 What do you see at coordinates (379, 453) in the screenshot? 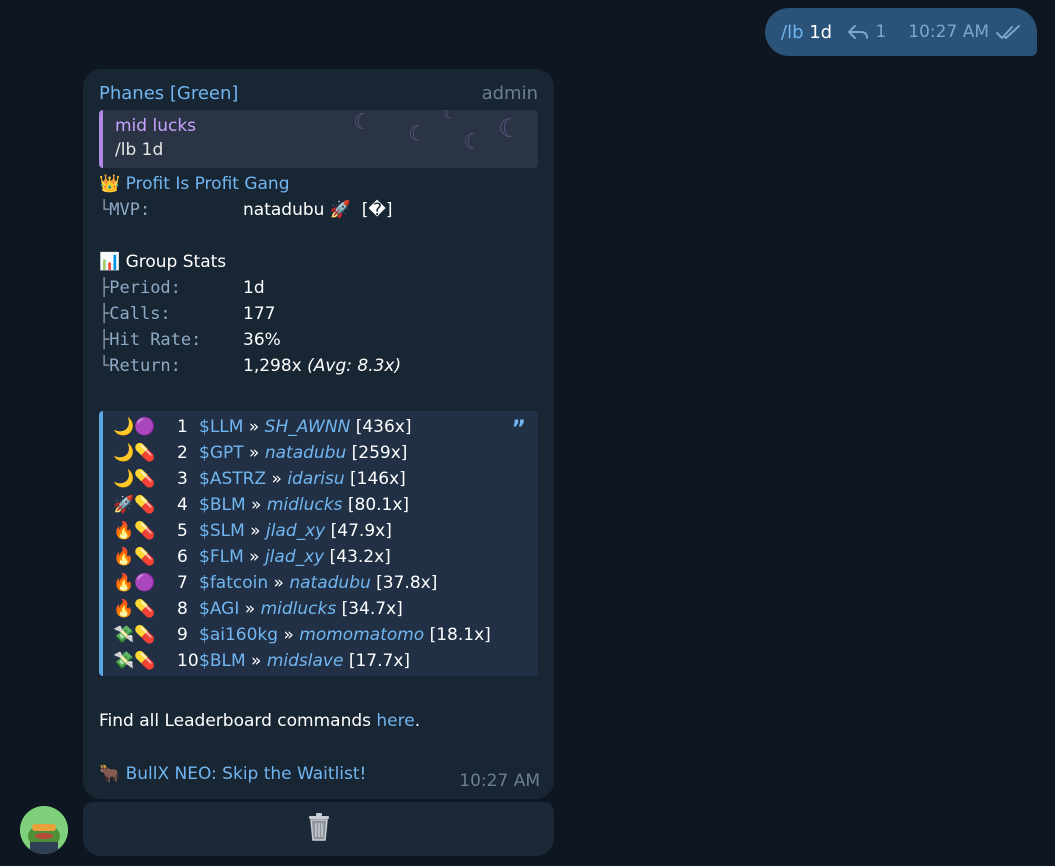
I see `multiplier: [259x]` at bounding box center [379, 453].